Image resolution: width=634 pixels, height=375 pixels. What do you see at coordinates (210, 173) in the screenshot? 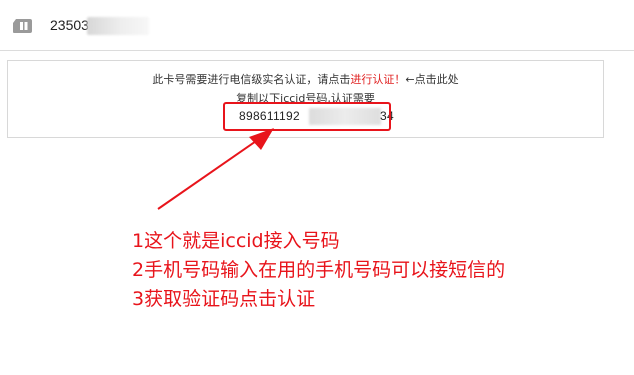
I see `arrow-shaft` at bounding box center [210, 173].